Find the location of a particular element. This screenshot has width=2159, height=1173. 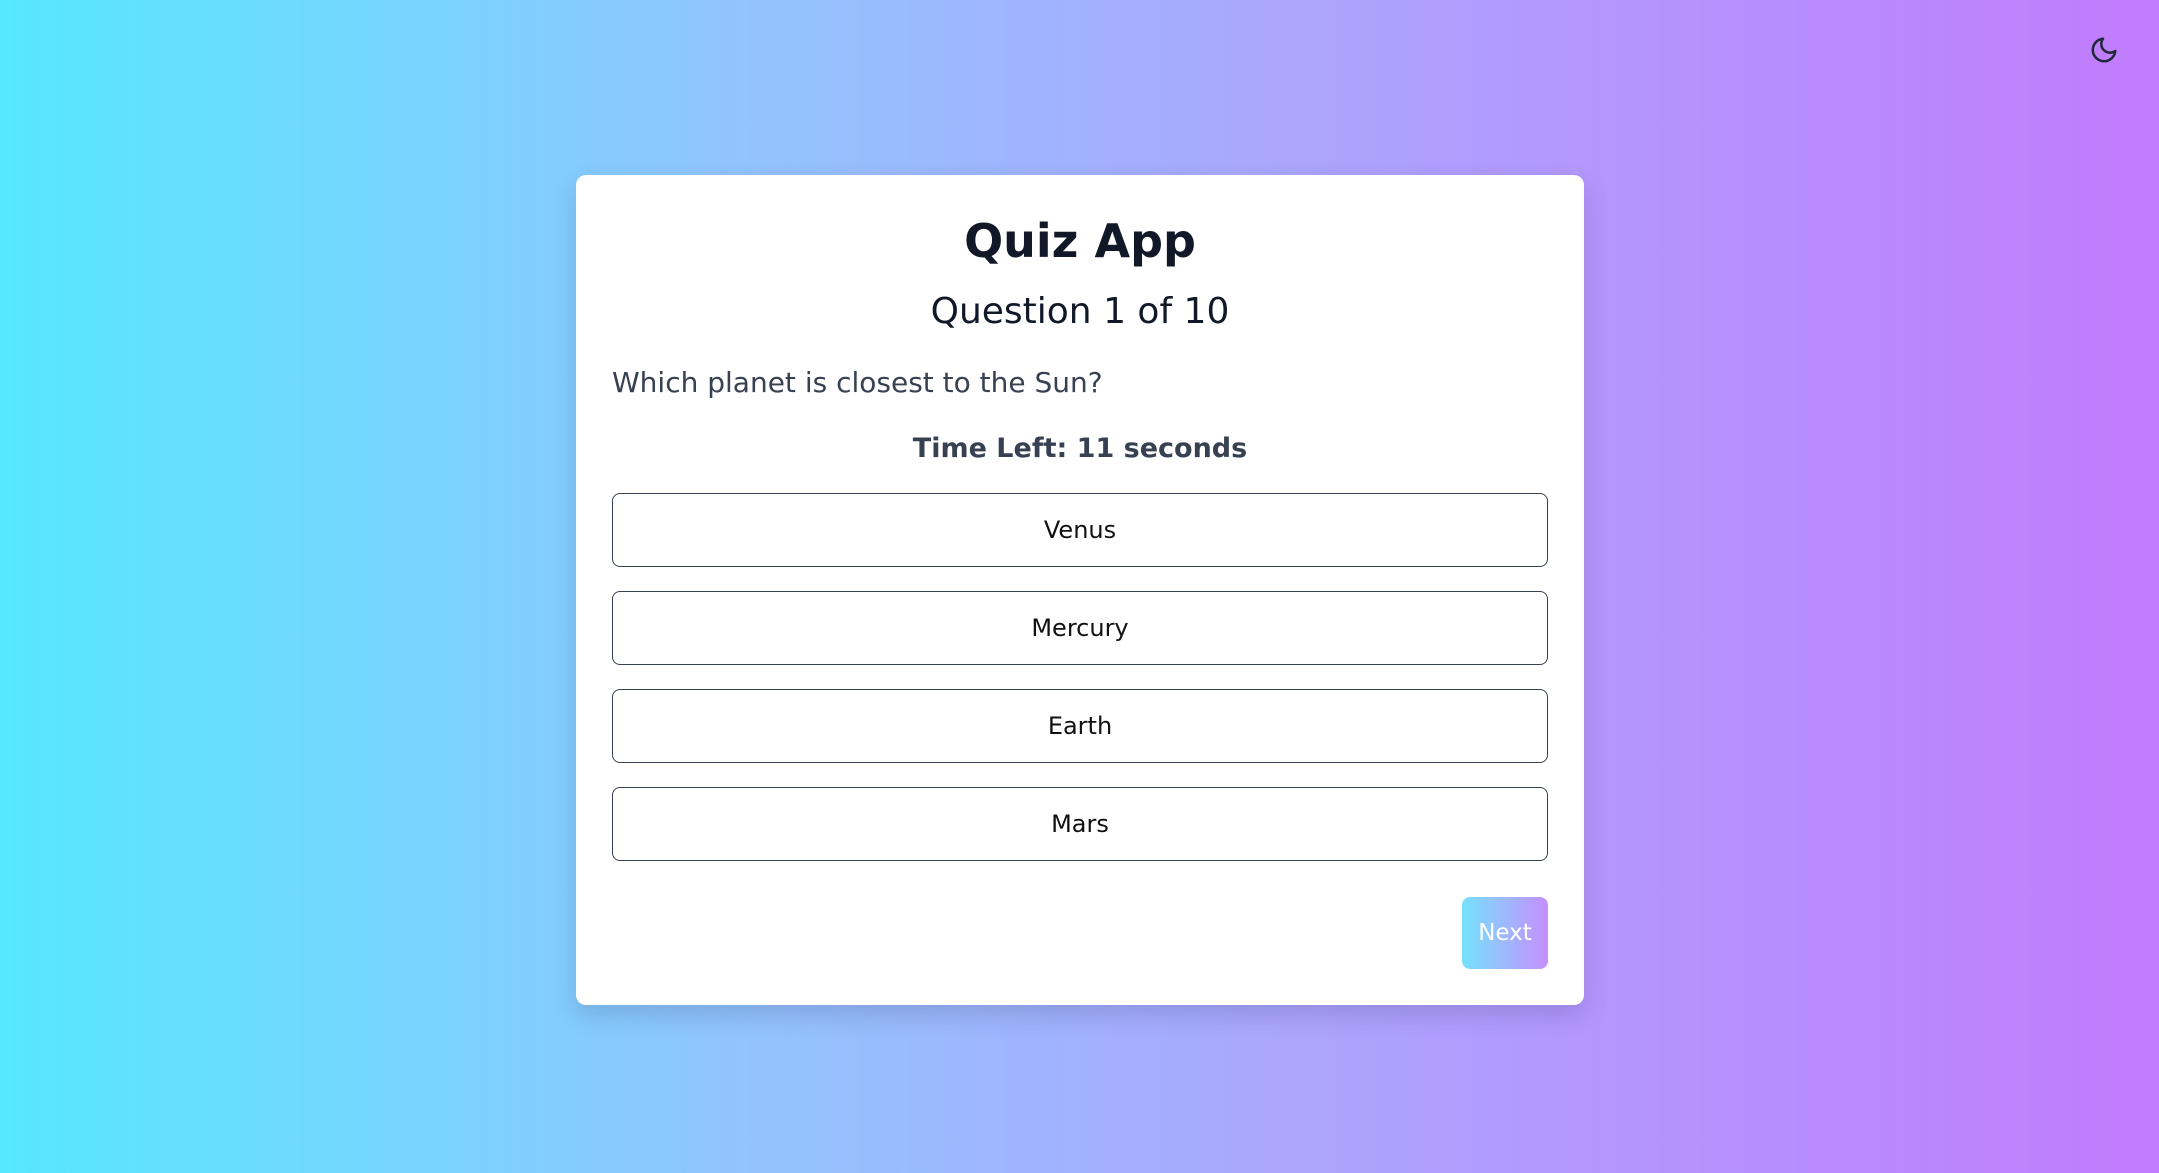

next-button: Next is located at coordinates (1505, 933).